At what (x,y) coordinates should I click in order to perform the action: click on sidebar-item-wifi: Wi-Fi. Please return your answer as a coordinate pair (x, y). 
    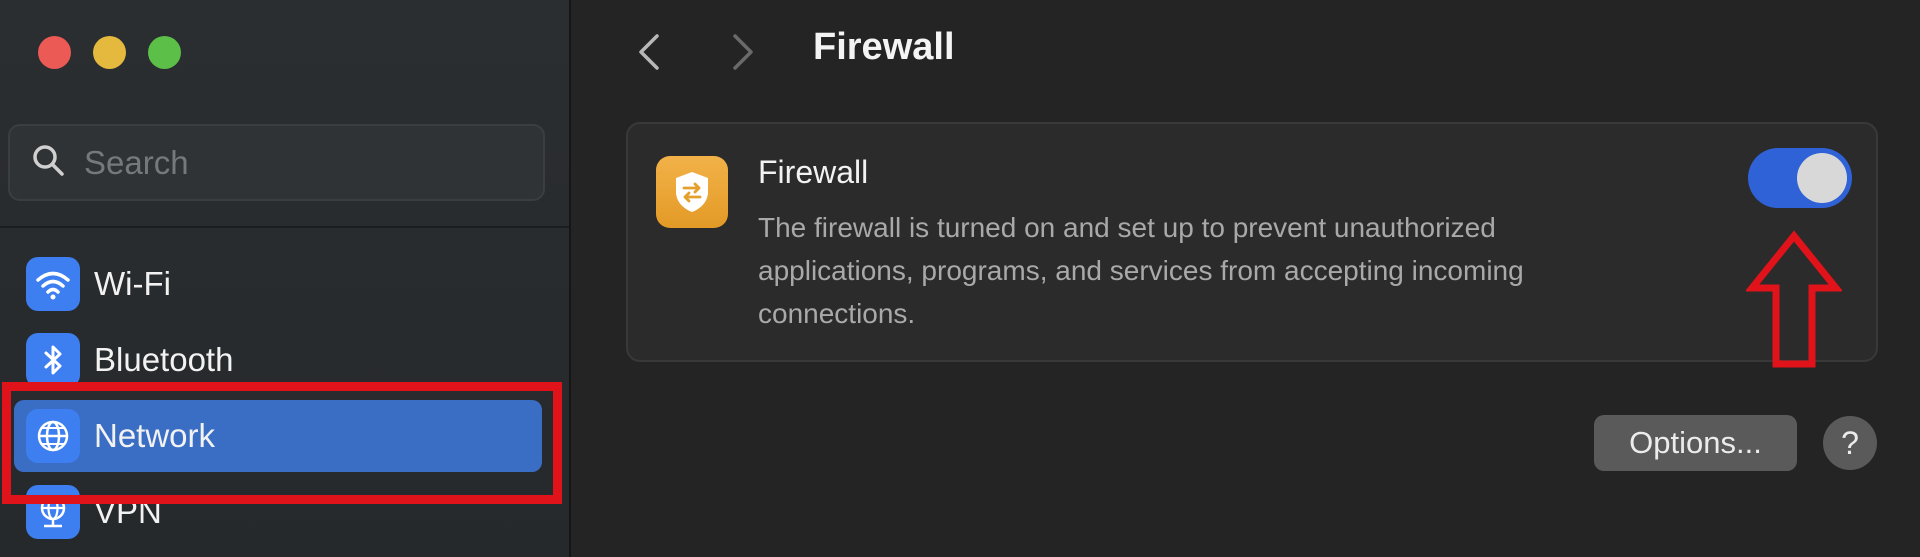
    Looking at the image, I should click on (278, 284).